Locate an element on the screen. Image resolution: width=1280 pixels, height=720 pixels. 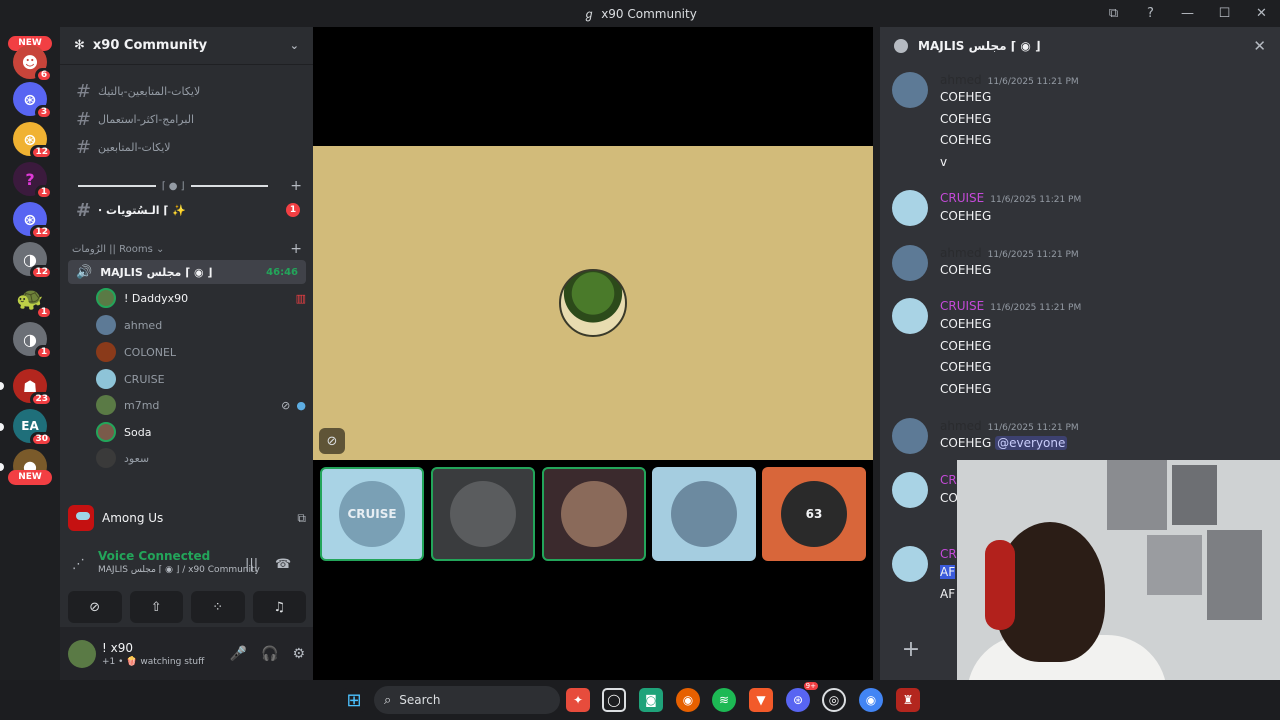
voice-member: ahmed is located at coordinates (201, 325).